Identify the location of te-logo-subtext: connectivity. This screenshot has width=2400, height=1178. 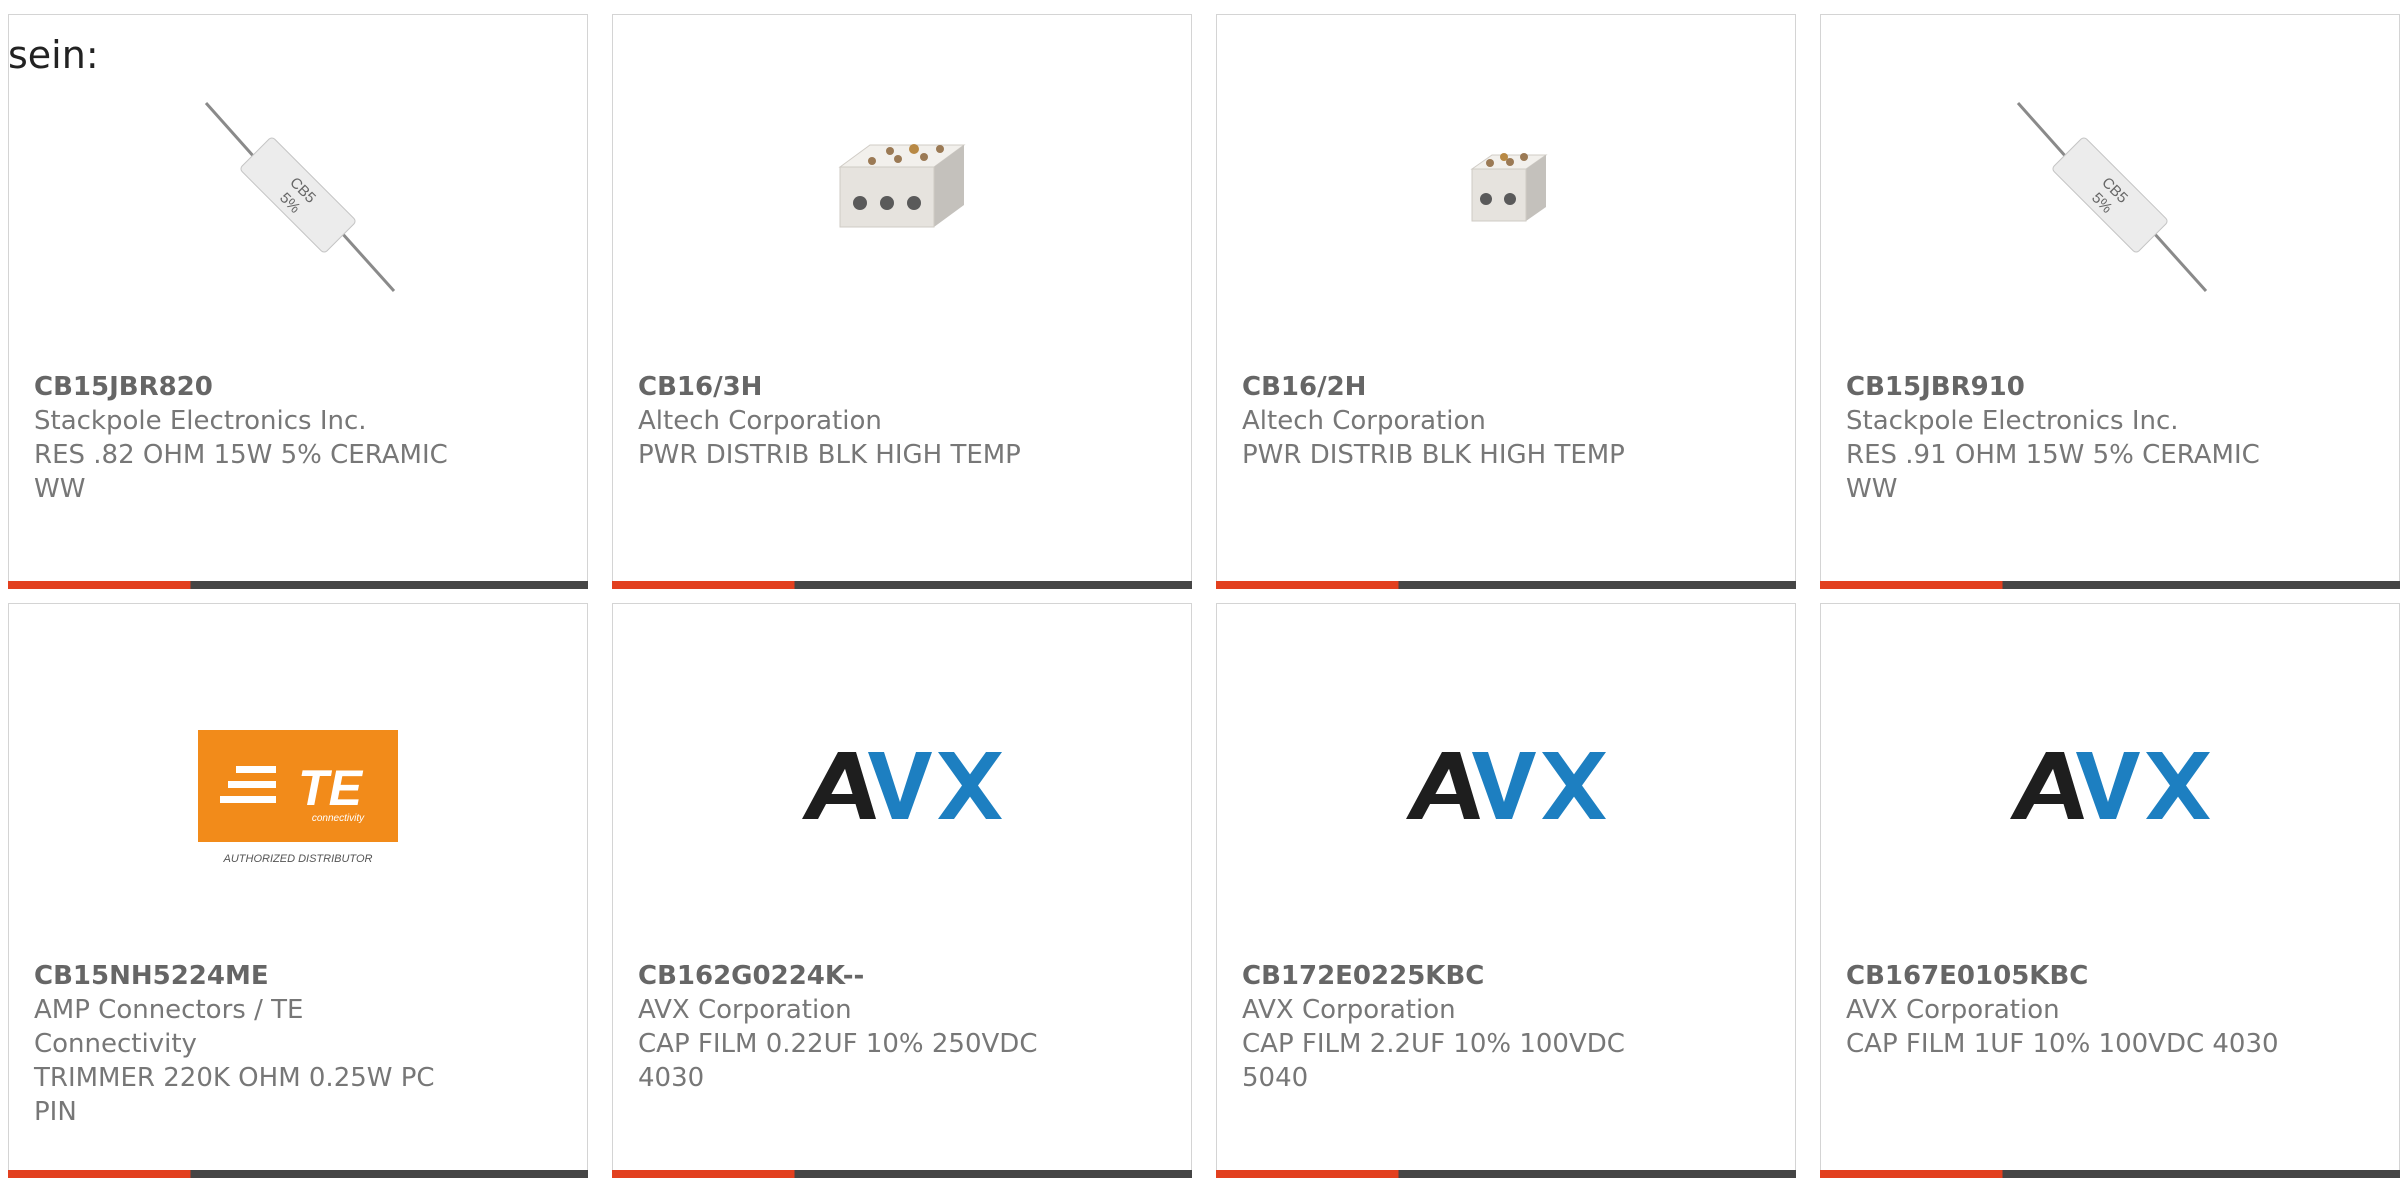
(338, 818).